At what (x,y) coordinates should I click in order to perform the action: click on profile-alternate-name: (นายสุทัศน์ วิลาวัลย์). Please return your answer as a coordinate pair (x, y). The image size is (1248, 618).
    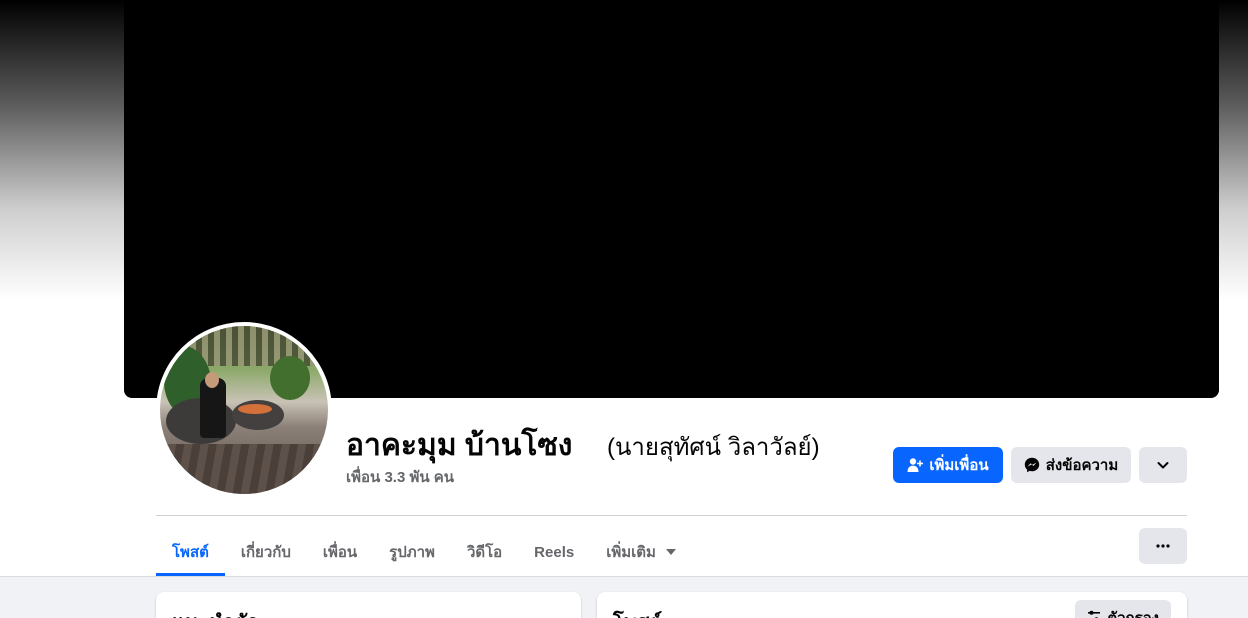
    Looking at the image, I should click on (713, 447).